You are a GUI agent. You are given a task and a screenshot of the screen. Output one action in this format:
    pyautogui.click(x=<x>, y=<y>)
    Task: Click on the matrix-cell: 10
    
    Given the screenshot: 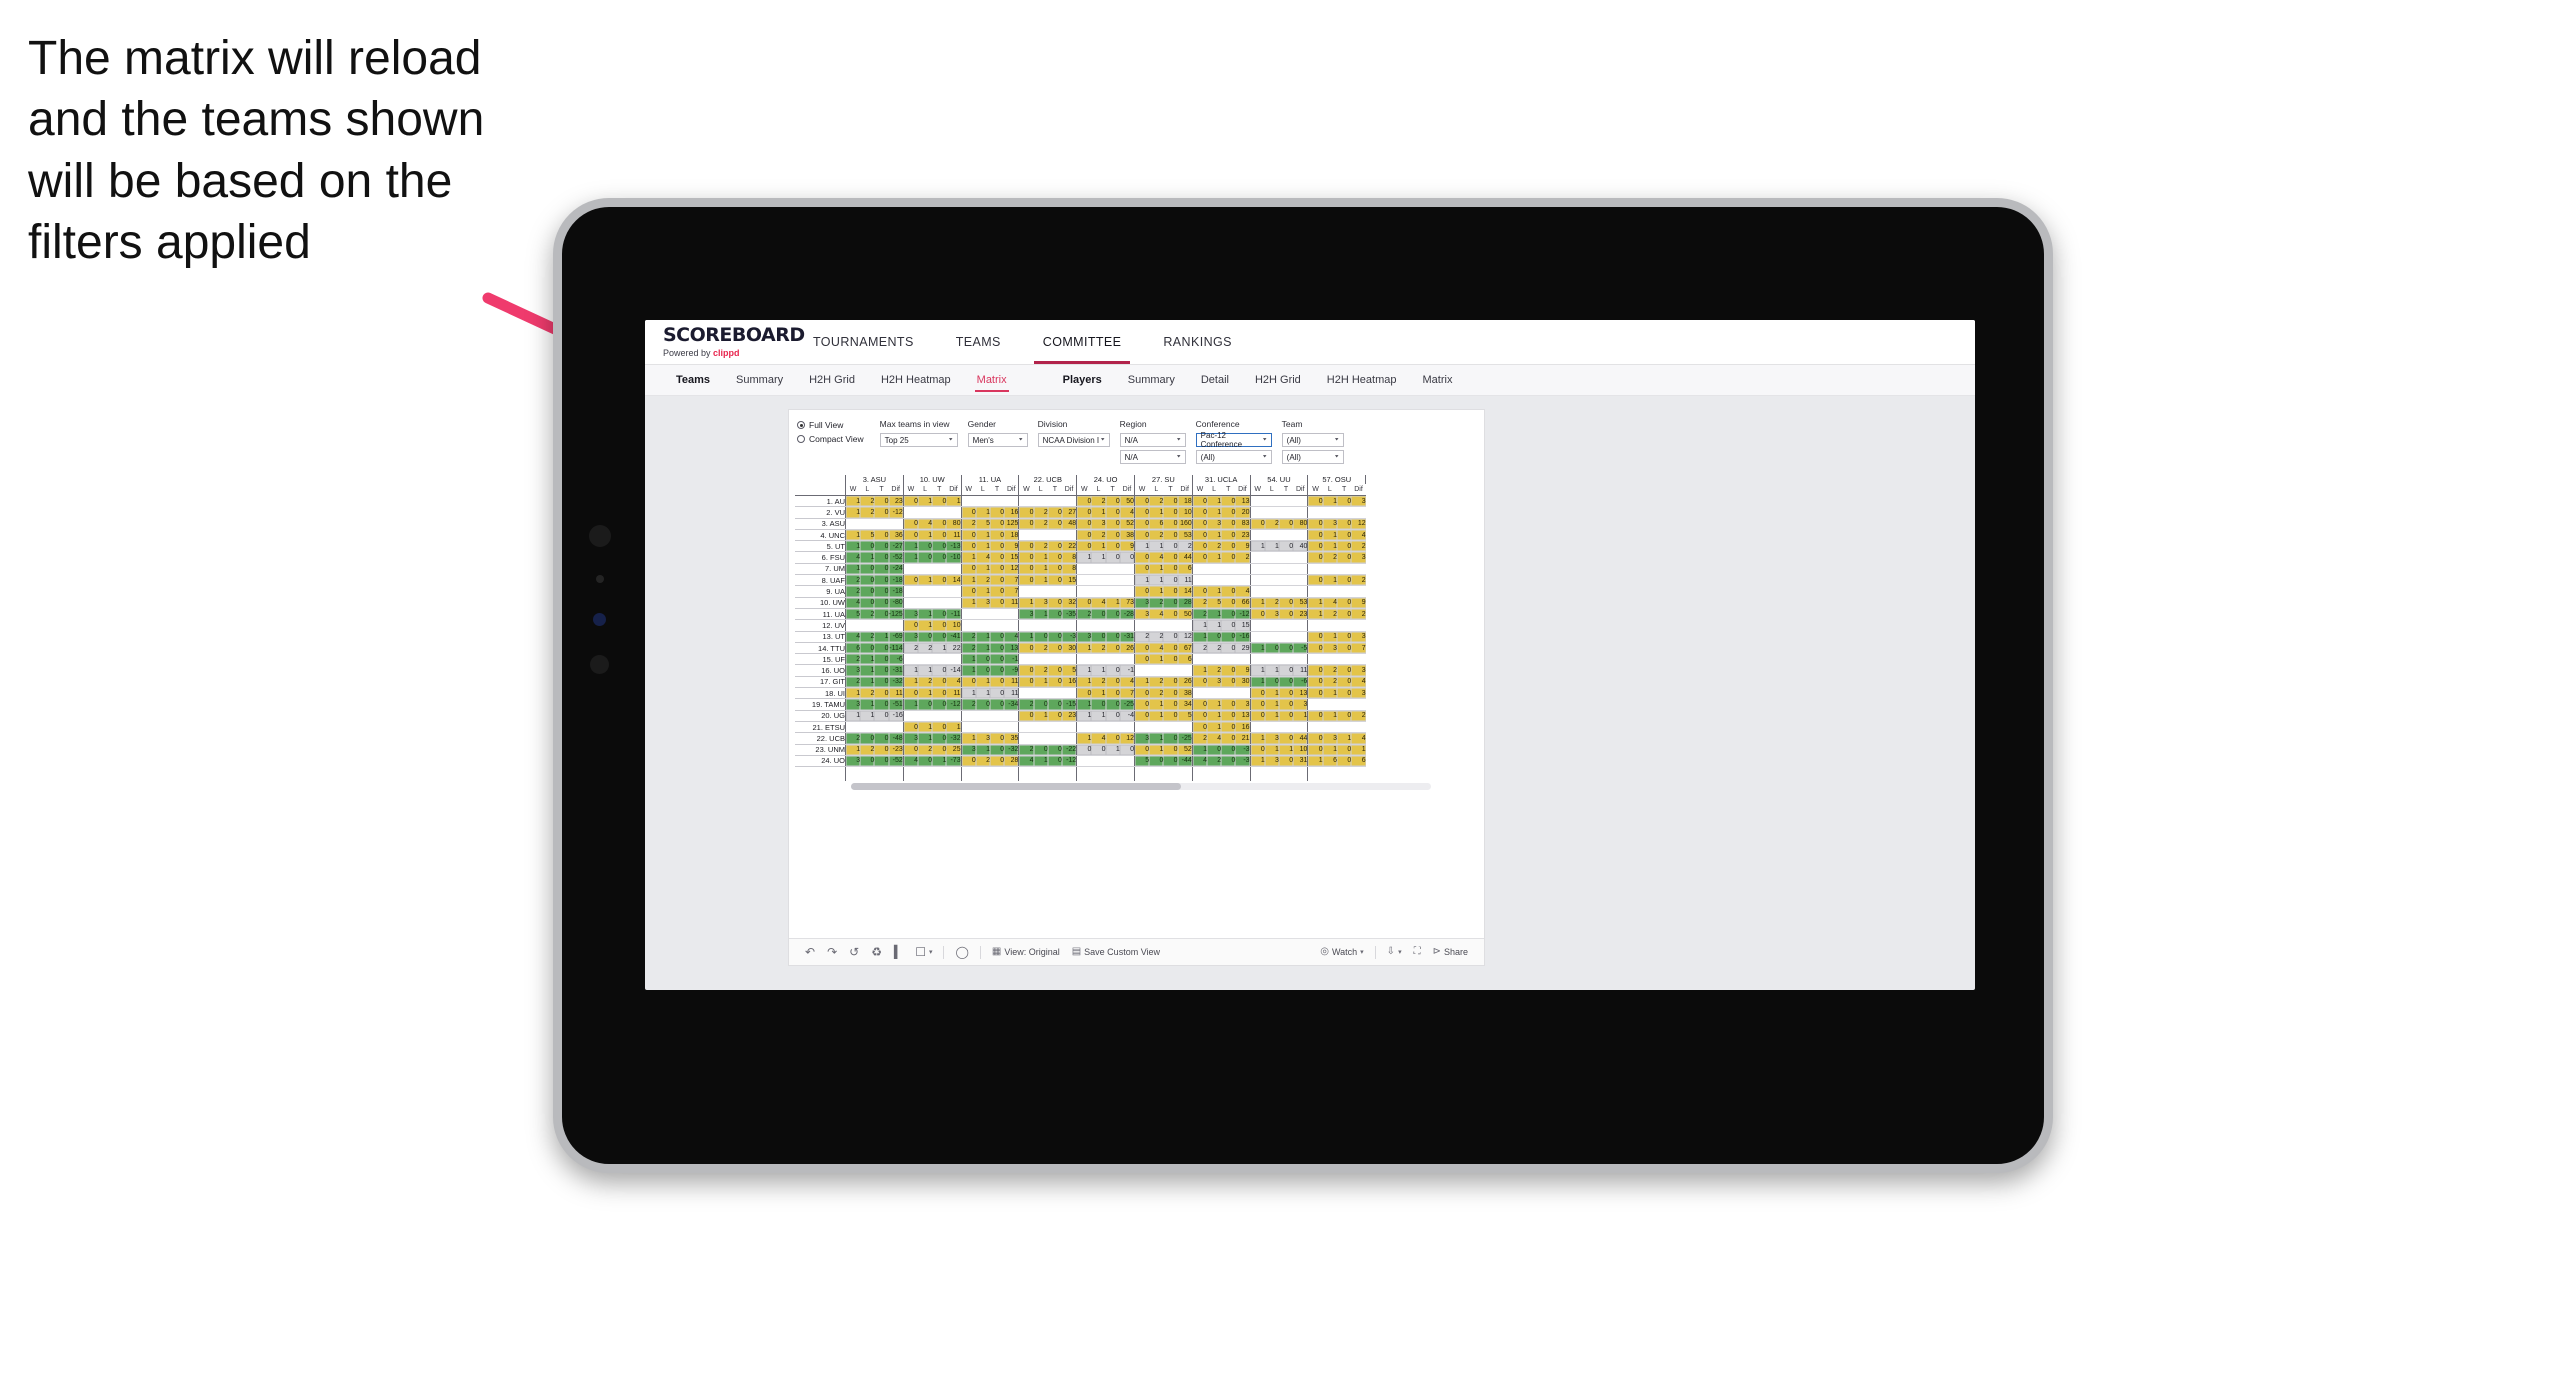 What is the action you would take?
    pyautogui.click(x=1300, y=750)
    